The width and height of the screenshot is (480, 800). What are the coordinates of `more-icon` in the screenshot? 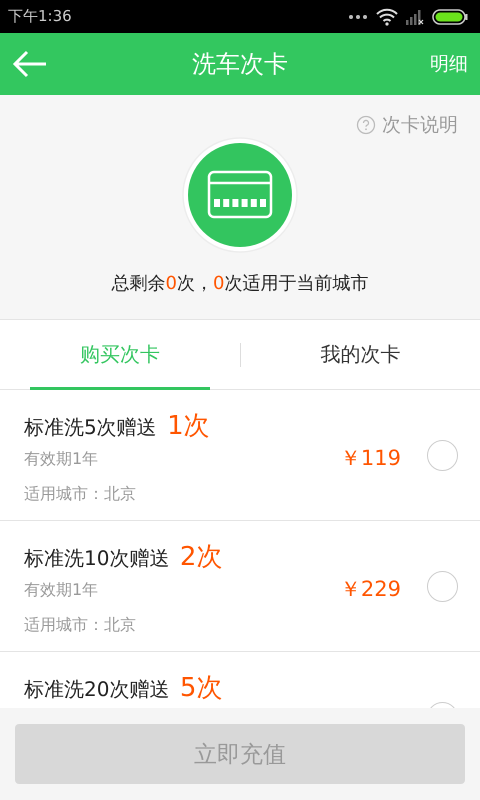 It's located at (358, 17).